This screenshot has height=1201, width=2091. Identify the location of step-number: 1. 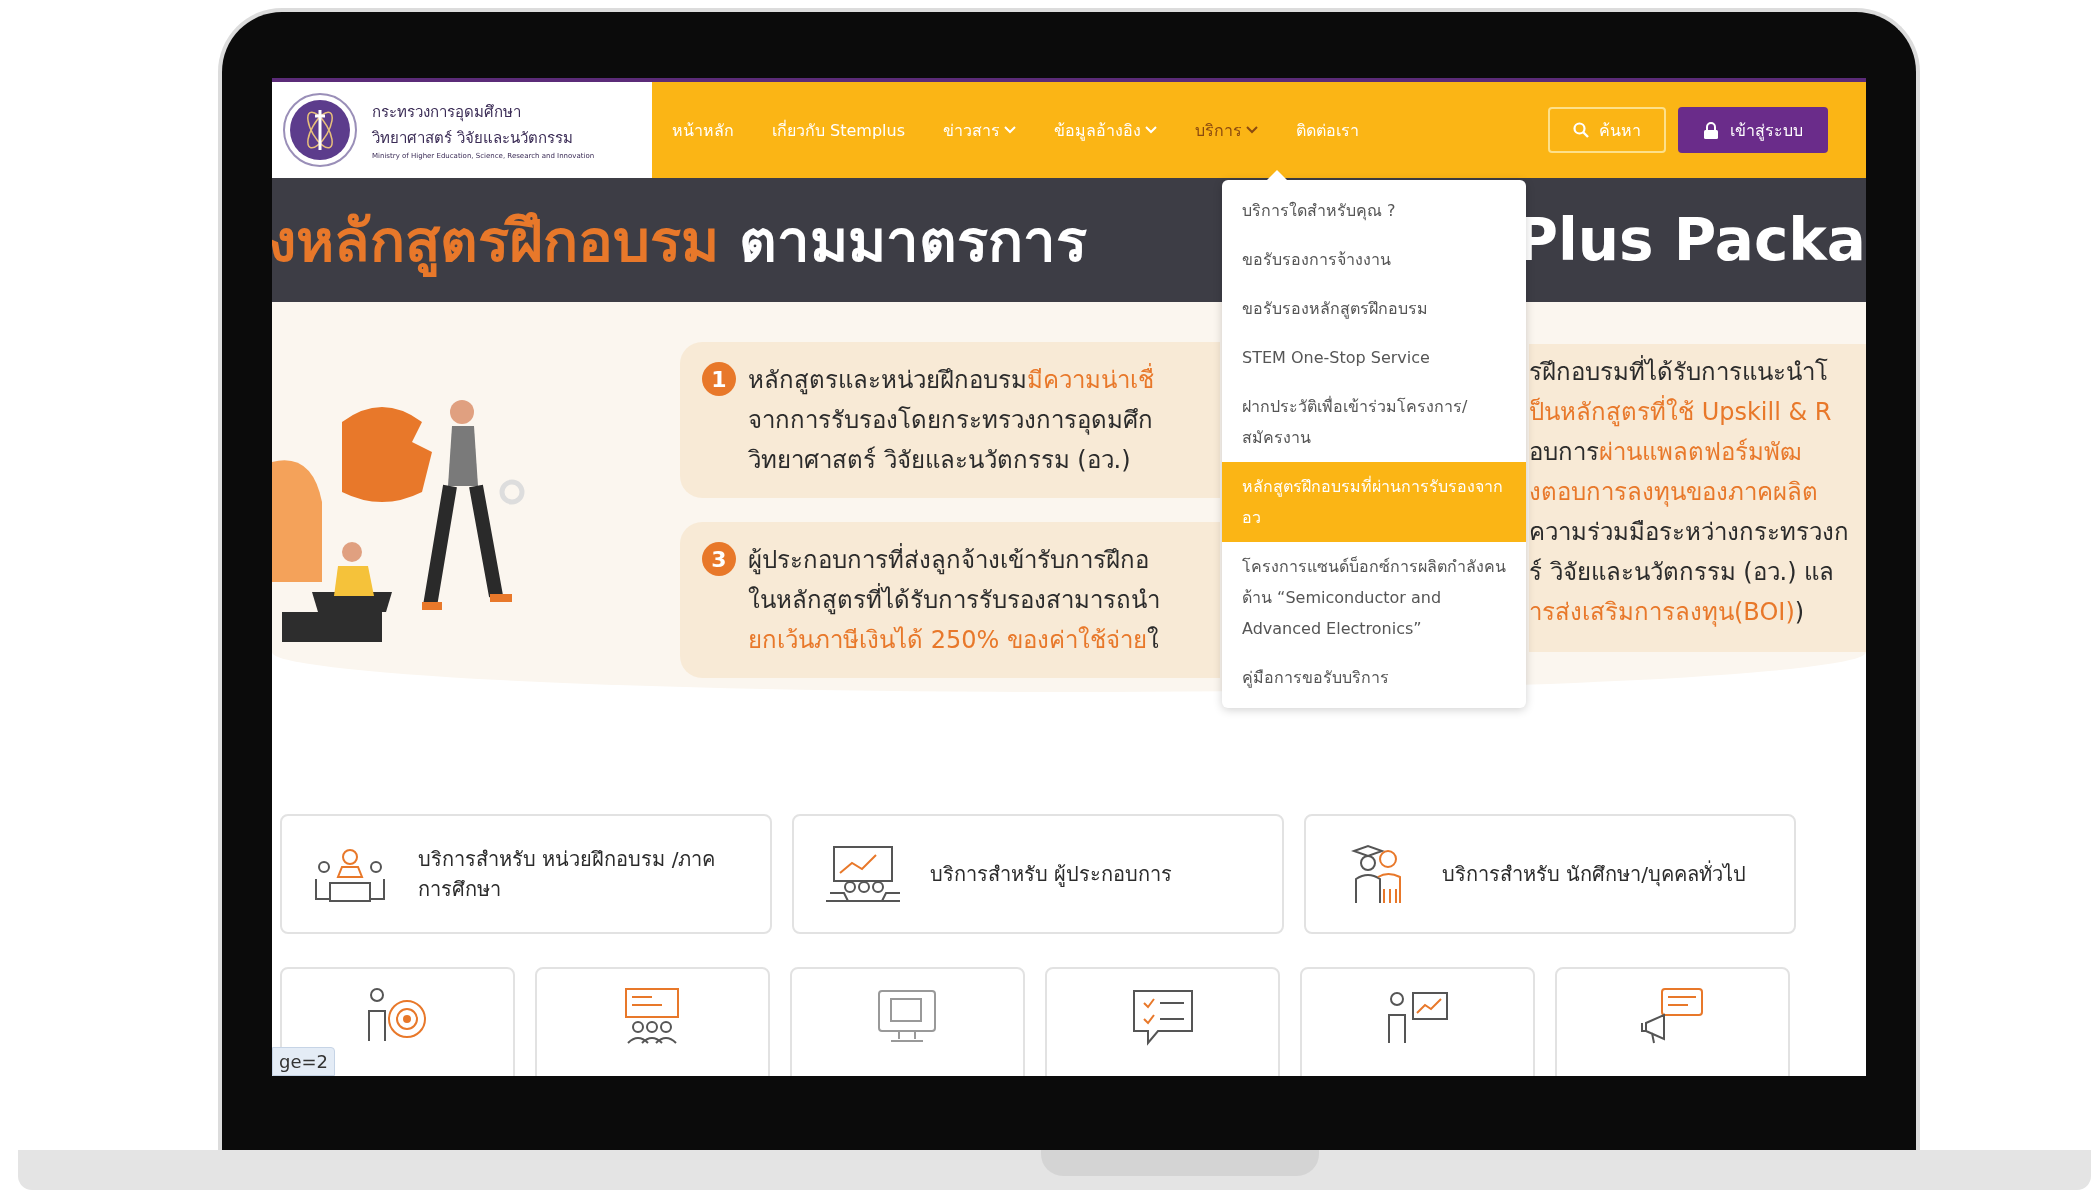
(719, 379).